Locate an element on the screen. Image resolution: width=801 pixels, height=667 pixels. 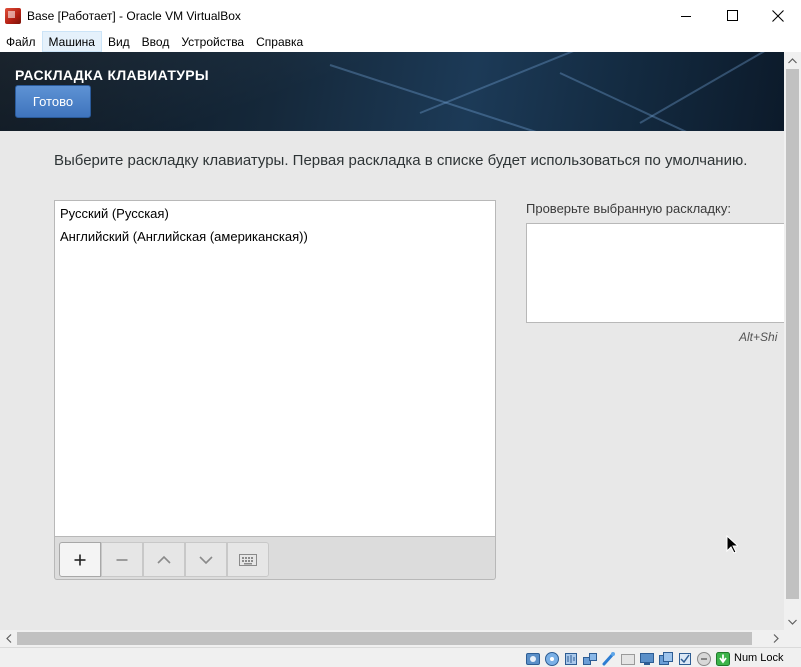
layout-test-input is located at coordinates (655, 273).